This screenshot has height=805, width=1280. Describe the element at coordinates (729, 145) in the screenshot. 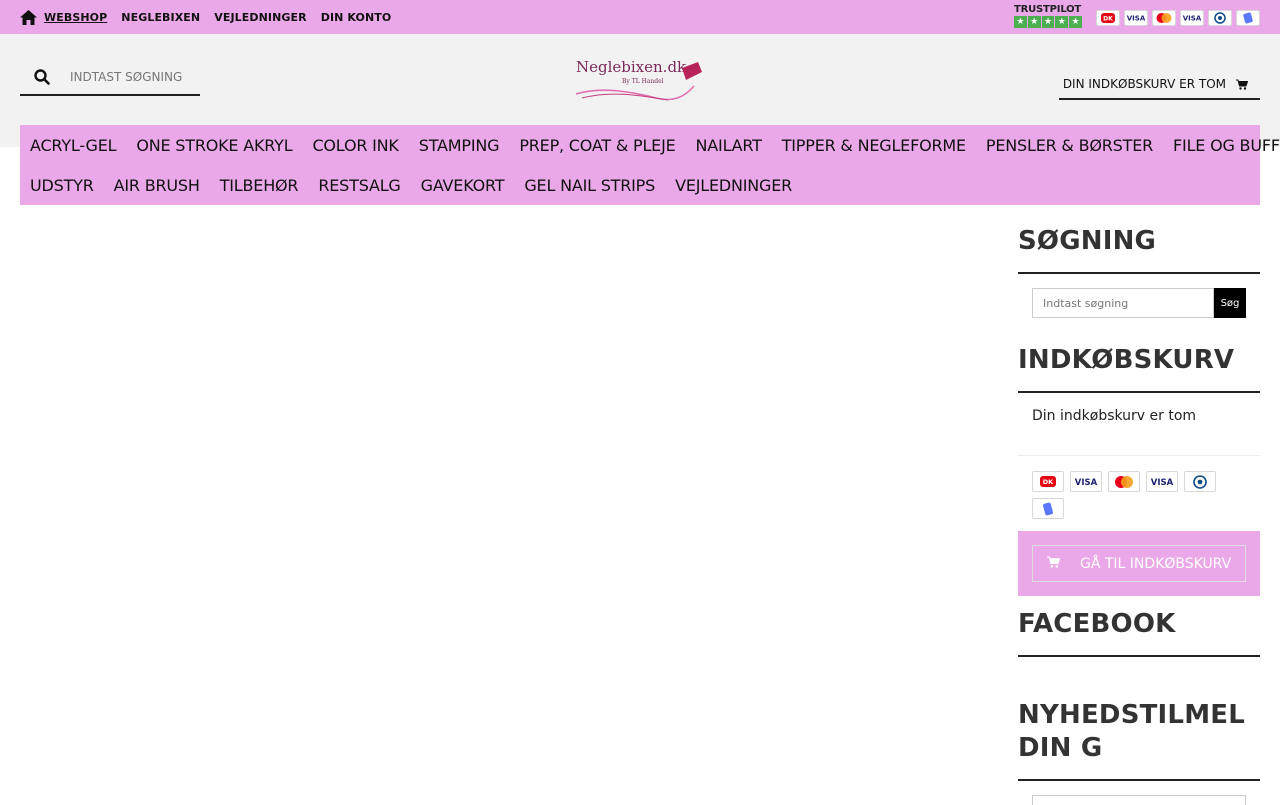

I see `category-nailart: NAILART` at that location.